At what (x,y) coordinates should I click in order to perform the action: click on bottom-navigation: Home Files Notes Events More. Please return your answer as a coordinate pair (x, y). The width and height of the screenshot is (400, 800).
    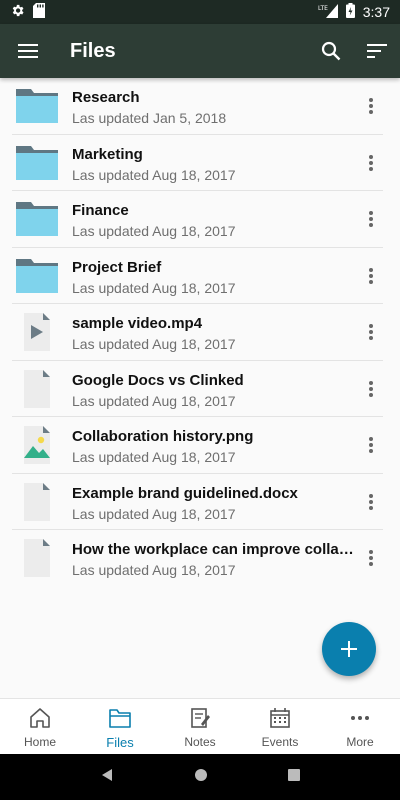
    Looking at the image, I should click on (200, 726).